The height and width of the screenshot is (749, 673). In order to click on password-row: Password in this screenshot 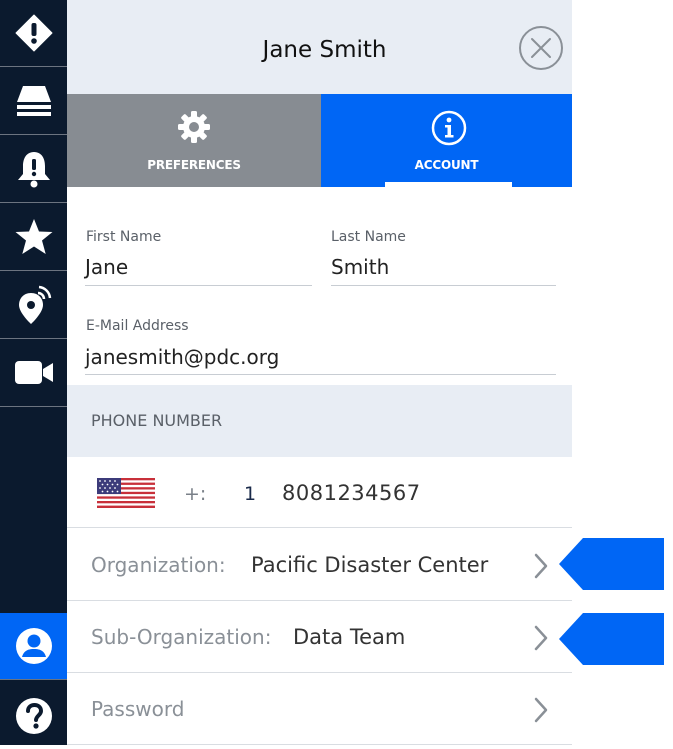, I will do `click(319, 709)`.